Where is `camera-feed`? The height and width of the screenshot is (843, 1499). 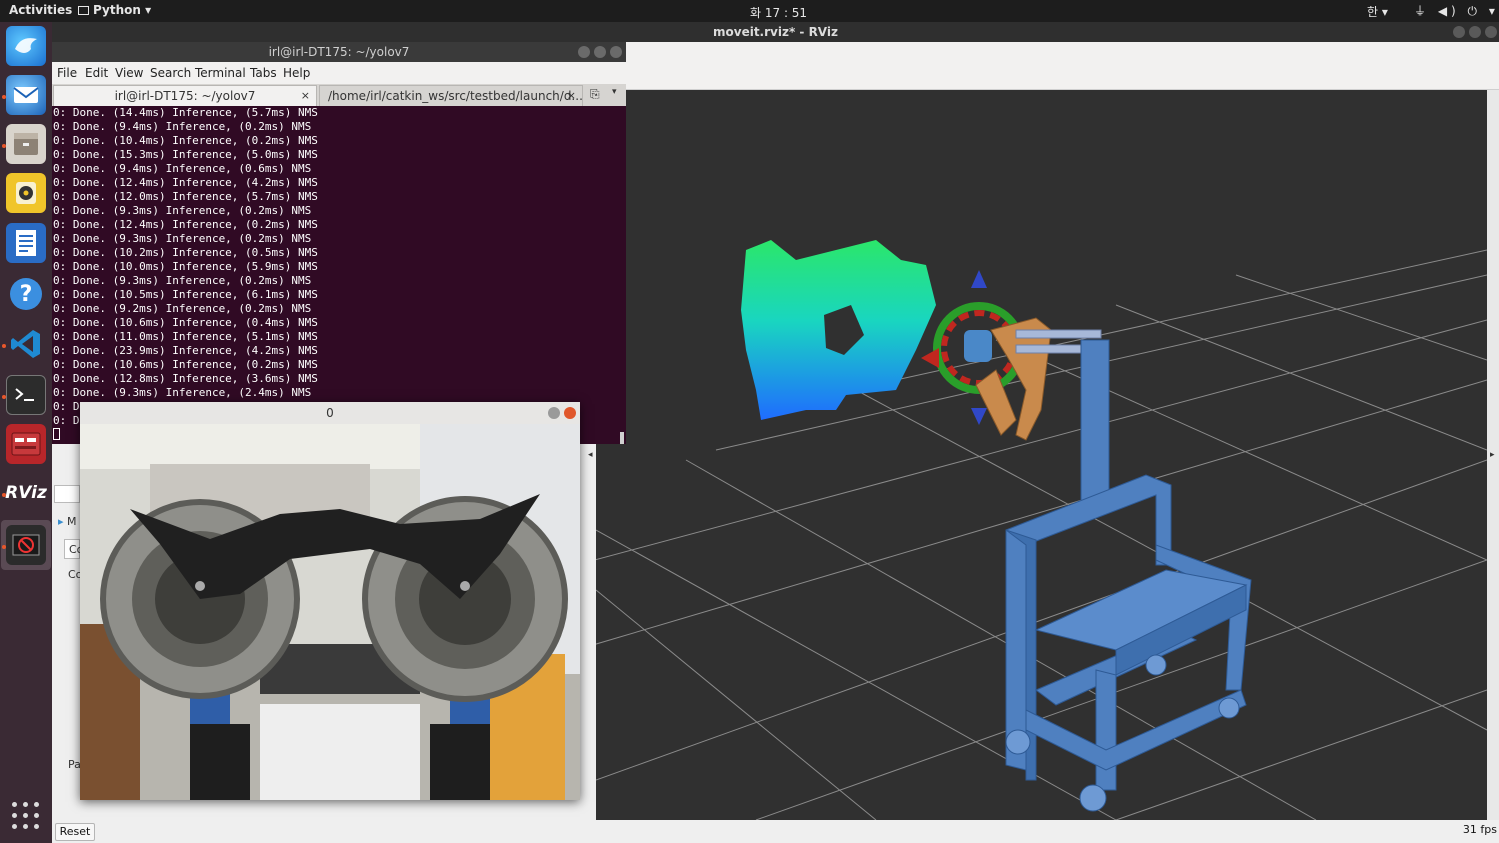
camera-feed is located at coordinates (330, 612).